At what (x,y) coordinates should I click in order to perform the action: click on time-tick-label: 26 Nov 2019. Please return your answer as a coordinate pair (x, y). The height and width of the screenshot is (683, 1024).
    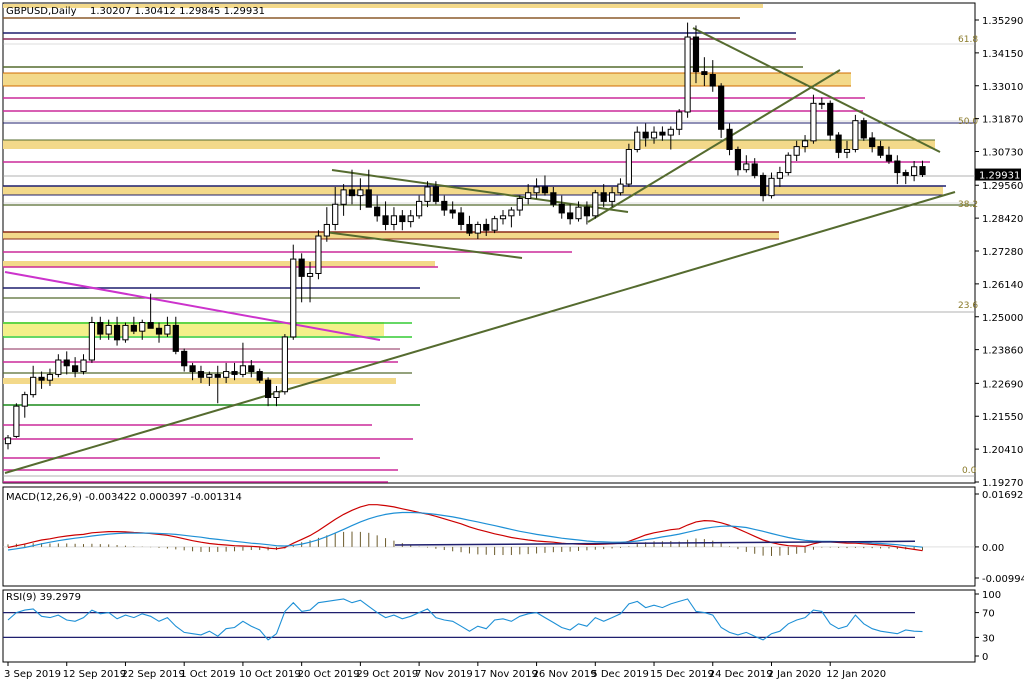
    Looking at the image, I should click on (565, 674).